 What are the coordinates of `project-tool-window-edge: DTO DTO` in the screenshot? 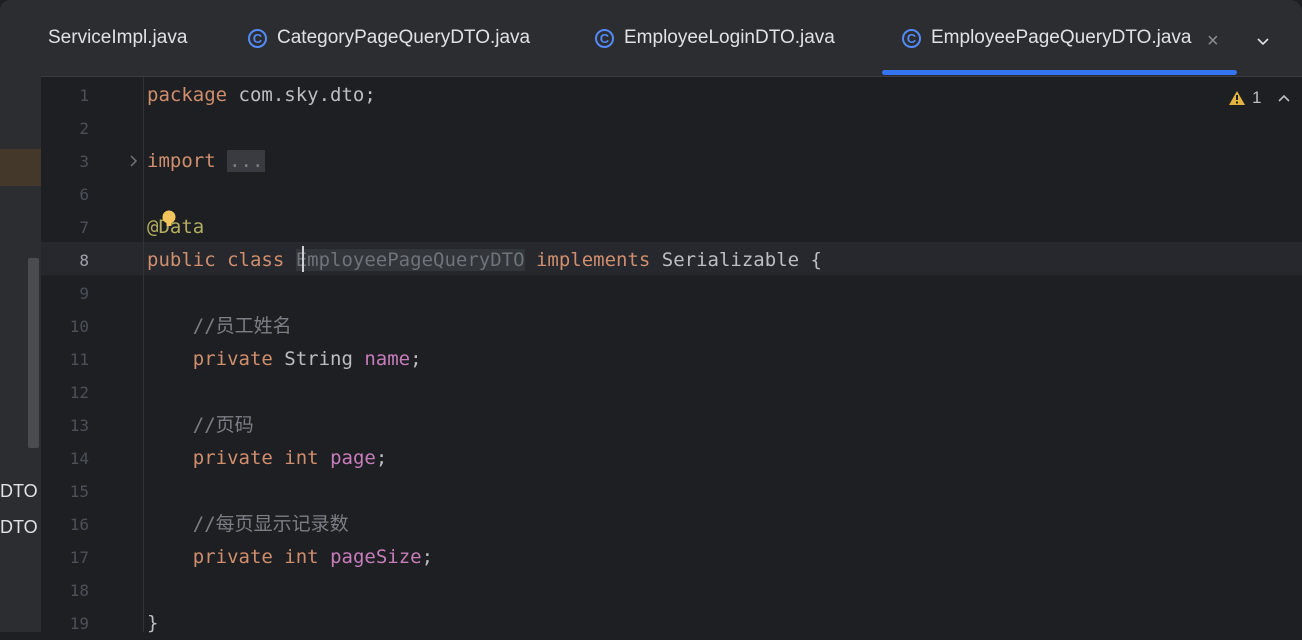 It's located at (20, 316).